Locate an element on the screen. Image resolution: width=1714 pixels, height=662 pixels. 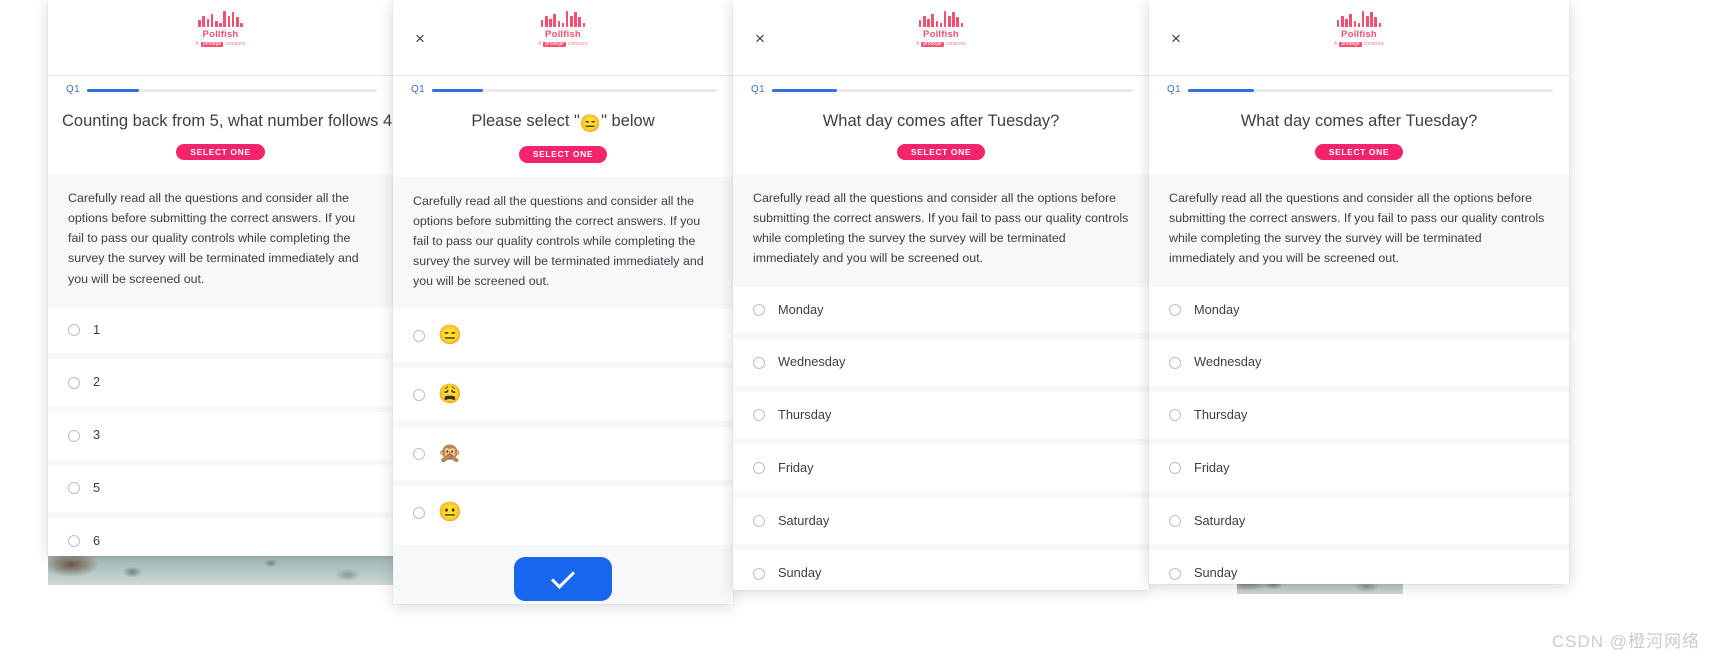
option-label: 😑 is located at coordinates (450, 336).